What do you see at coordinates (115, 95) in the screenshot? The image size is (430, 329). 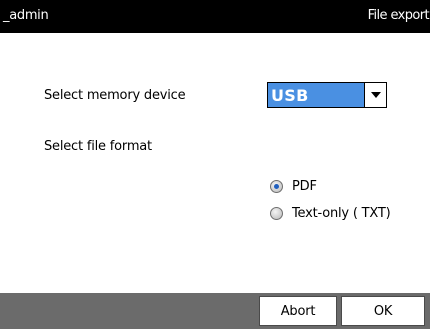 I see `memory-device-label: Select memory device` at bounding box center [115, 95].